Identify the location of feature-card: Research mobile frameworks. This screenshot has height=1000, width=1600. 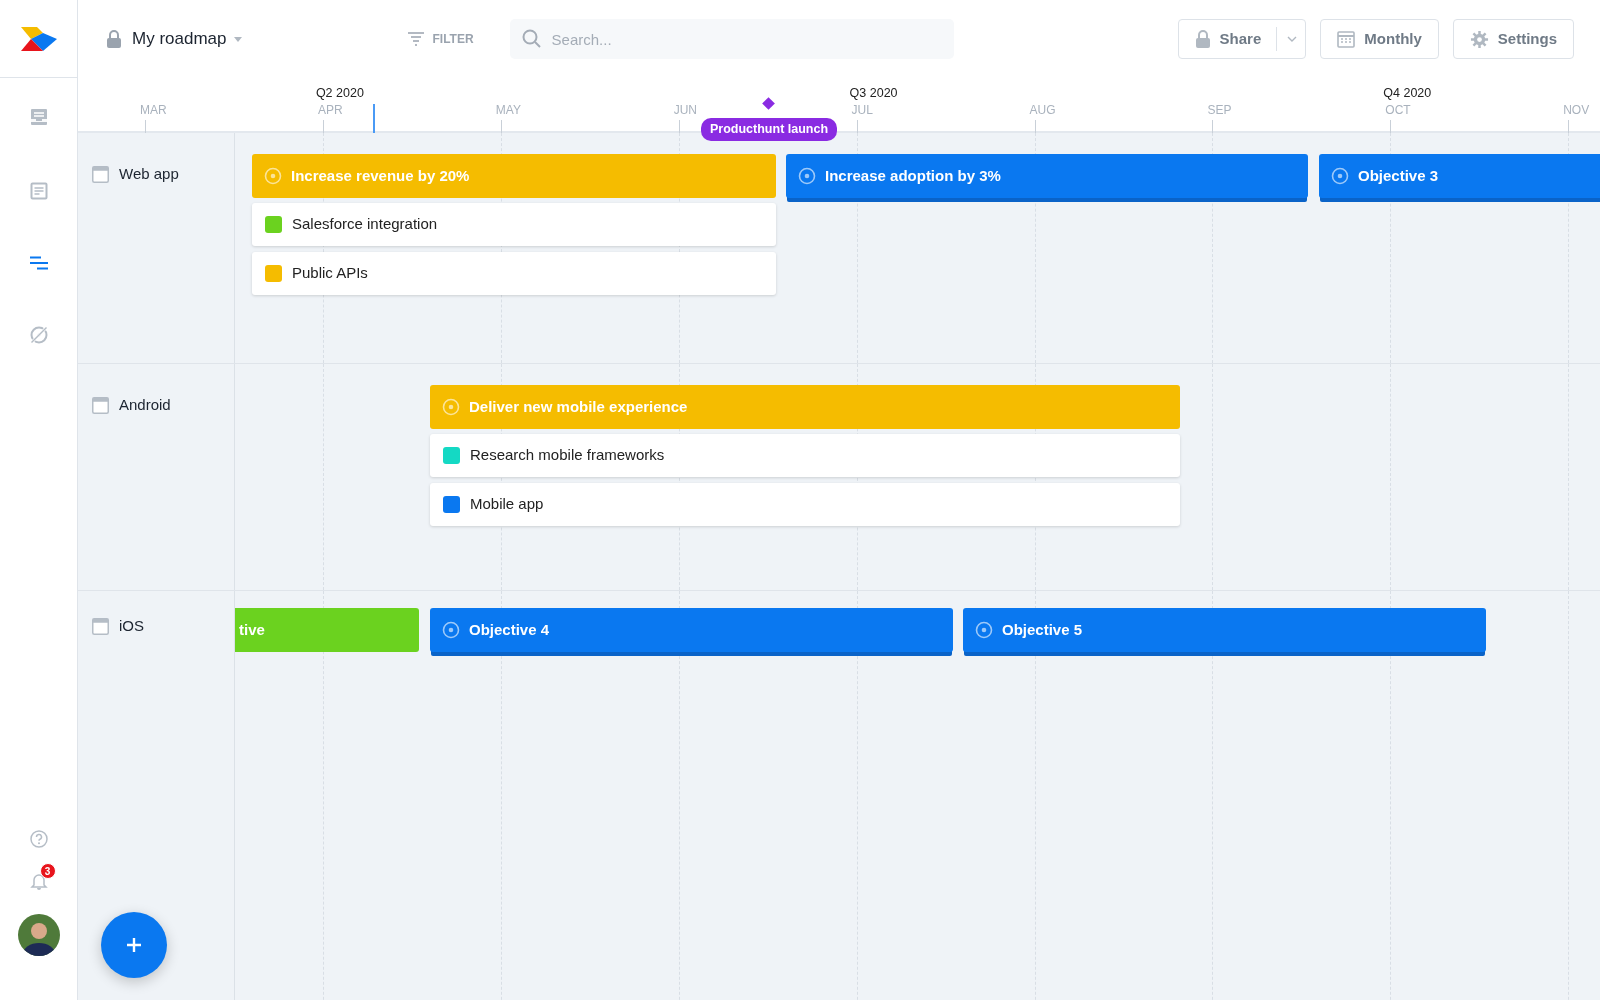
(805, 455).